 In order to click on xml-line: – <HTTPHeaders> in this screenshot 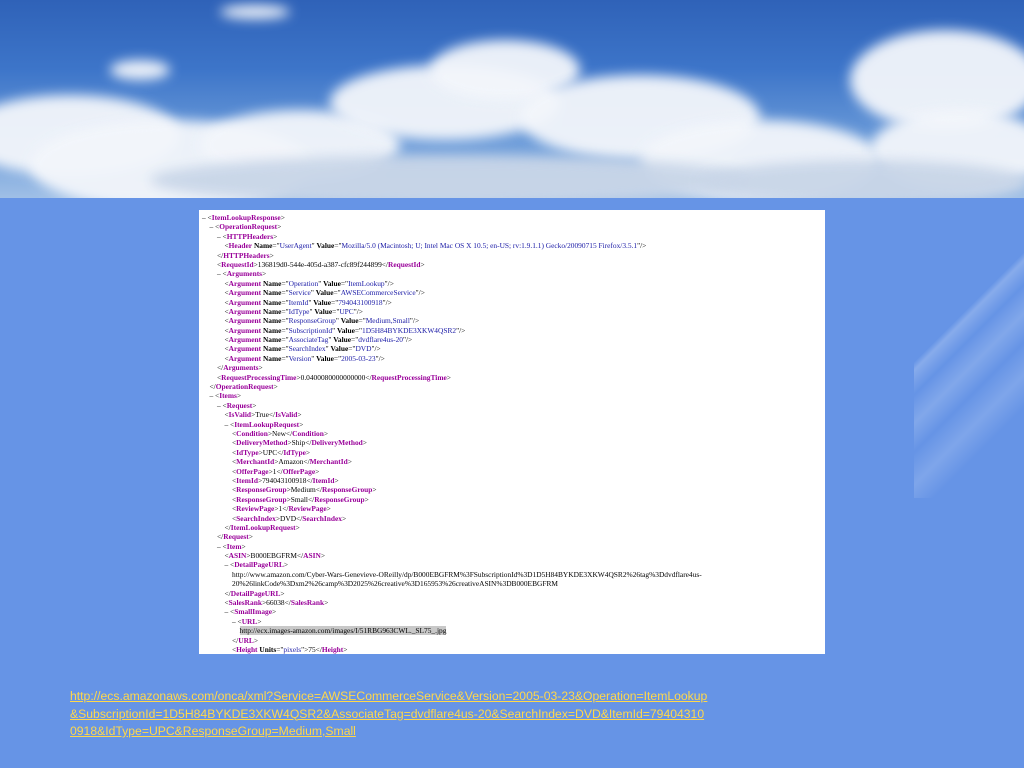, I will do `click(247, 236)`.